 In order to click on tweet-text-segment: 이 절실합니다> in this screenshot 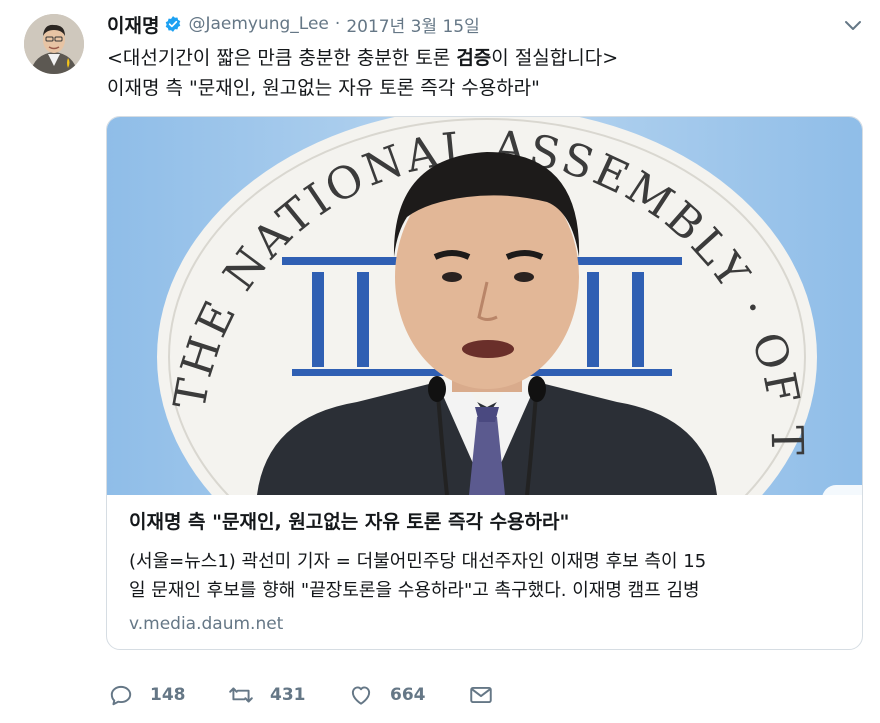, I will do `click(555, 58)`.